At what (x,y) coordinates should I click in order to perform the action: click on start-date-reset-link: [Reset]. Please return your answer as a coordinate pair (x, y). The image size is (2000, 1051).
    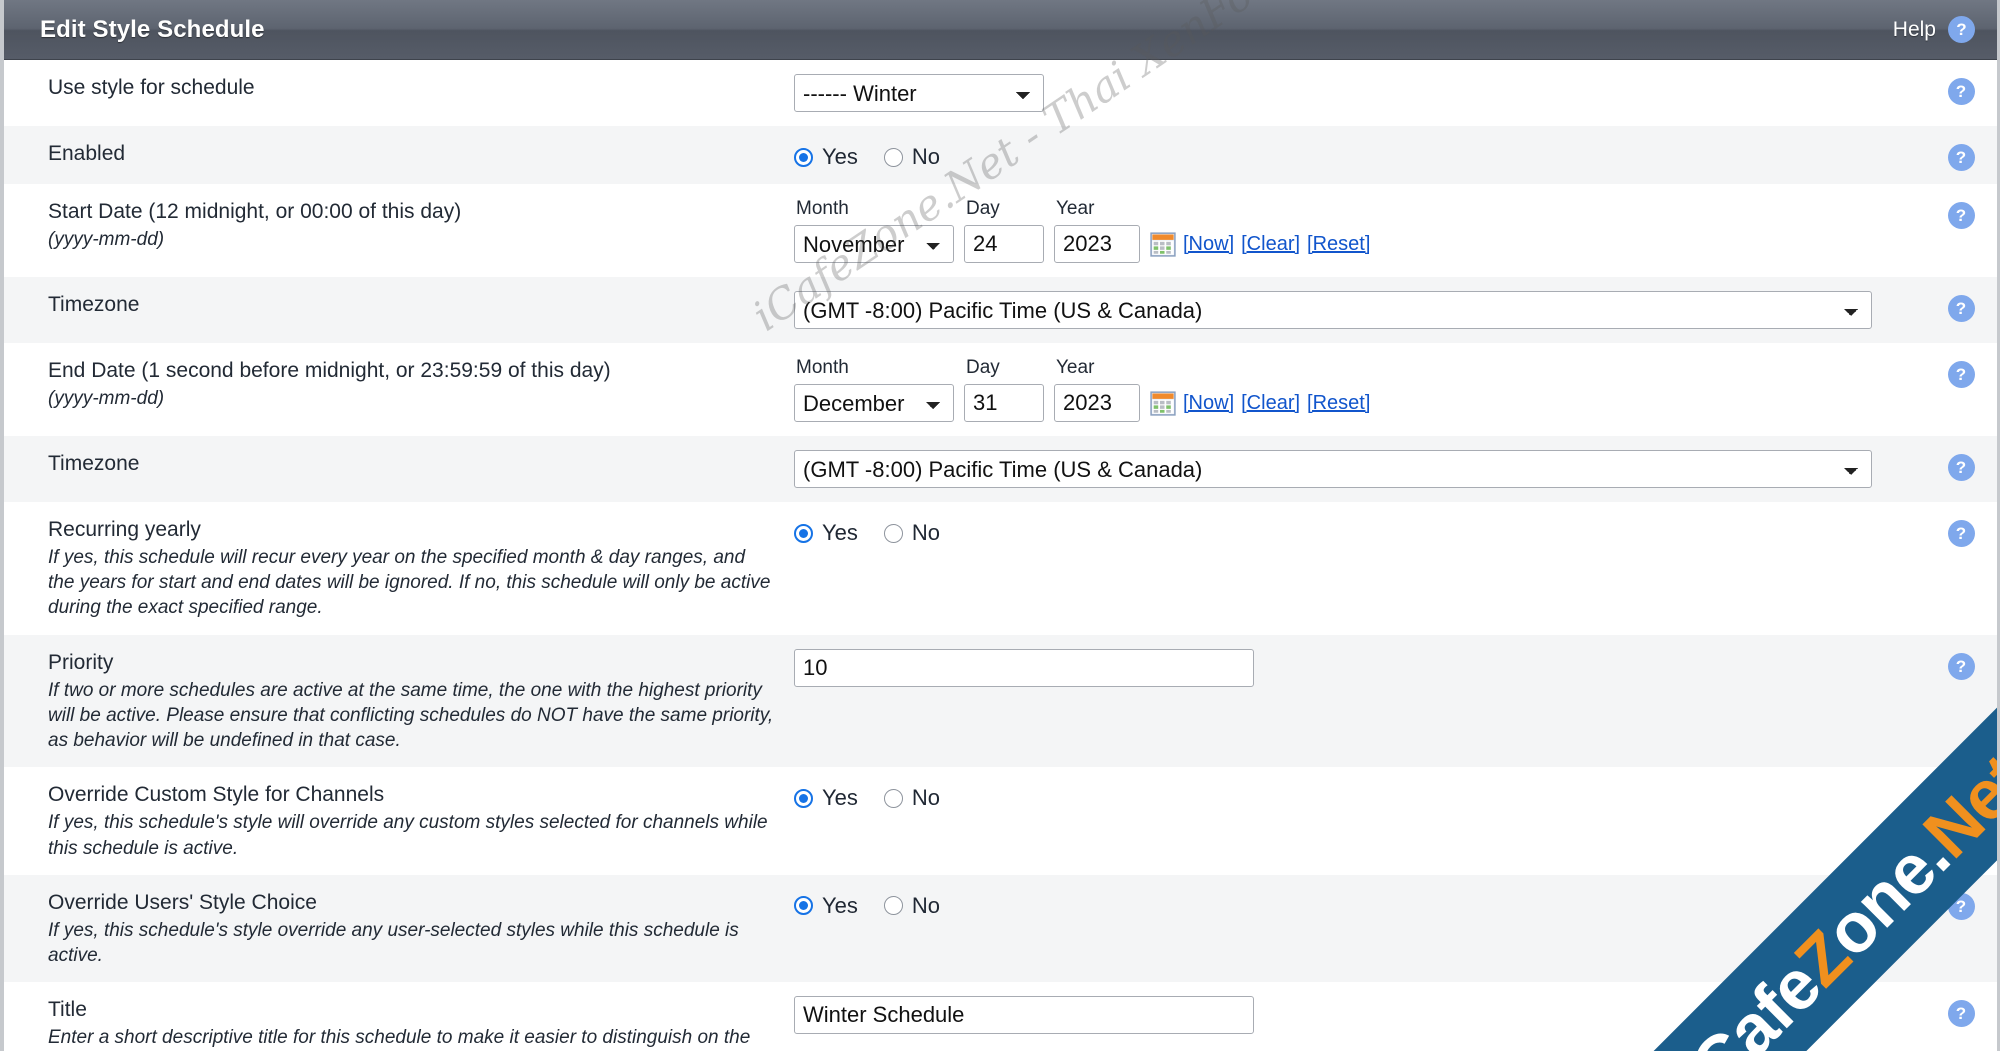
    Looking at the image, I should click on (1338, 244).